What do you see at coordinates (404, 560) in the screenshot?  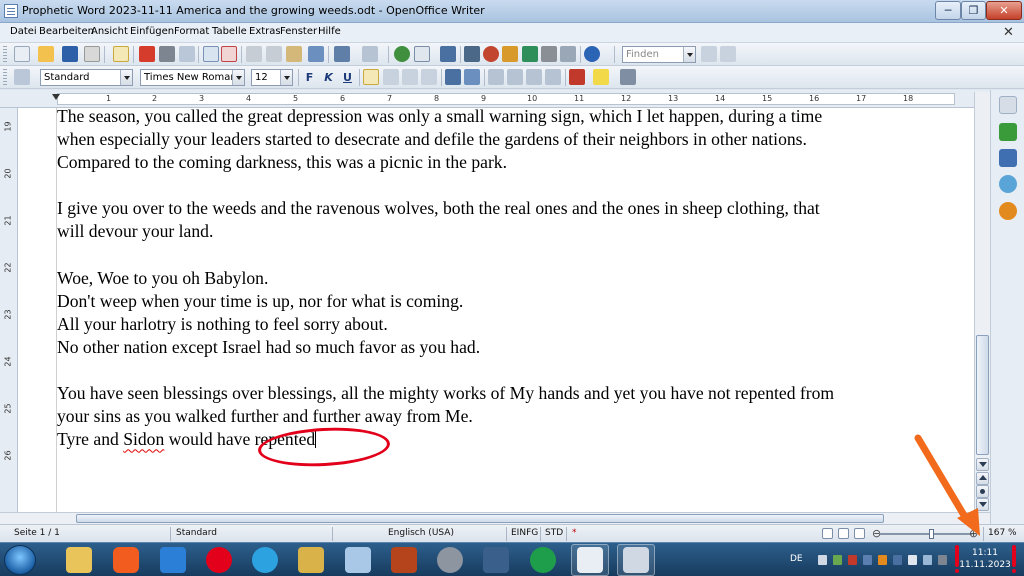 I see `media-app-icon` at bounding box center [404, 560].